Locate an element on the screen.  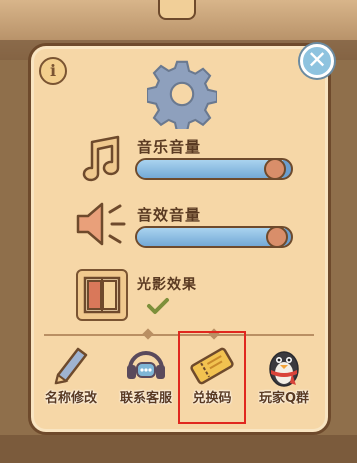
close-button: ✕ is located at coordinates (317, 61).